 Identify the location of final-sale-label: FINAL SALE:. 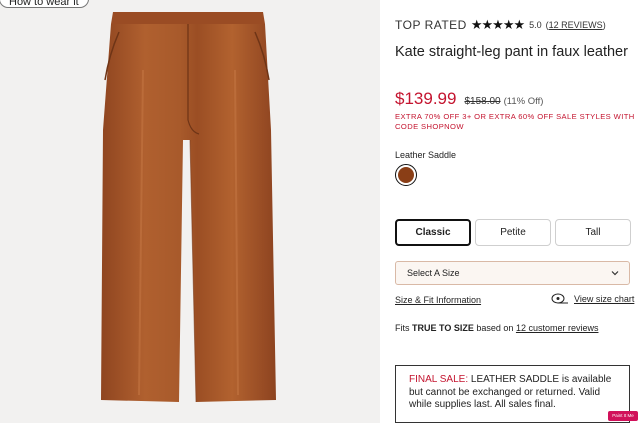
(439, 379).